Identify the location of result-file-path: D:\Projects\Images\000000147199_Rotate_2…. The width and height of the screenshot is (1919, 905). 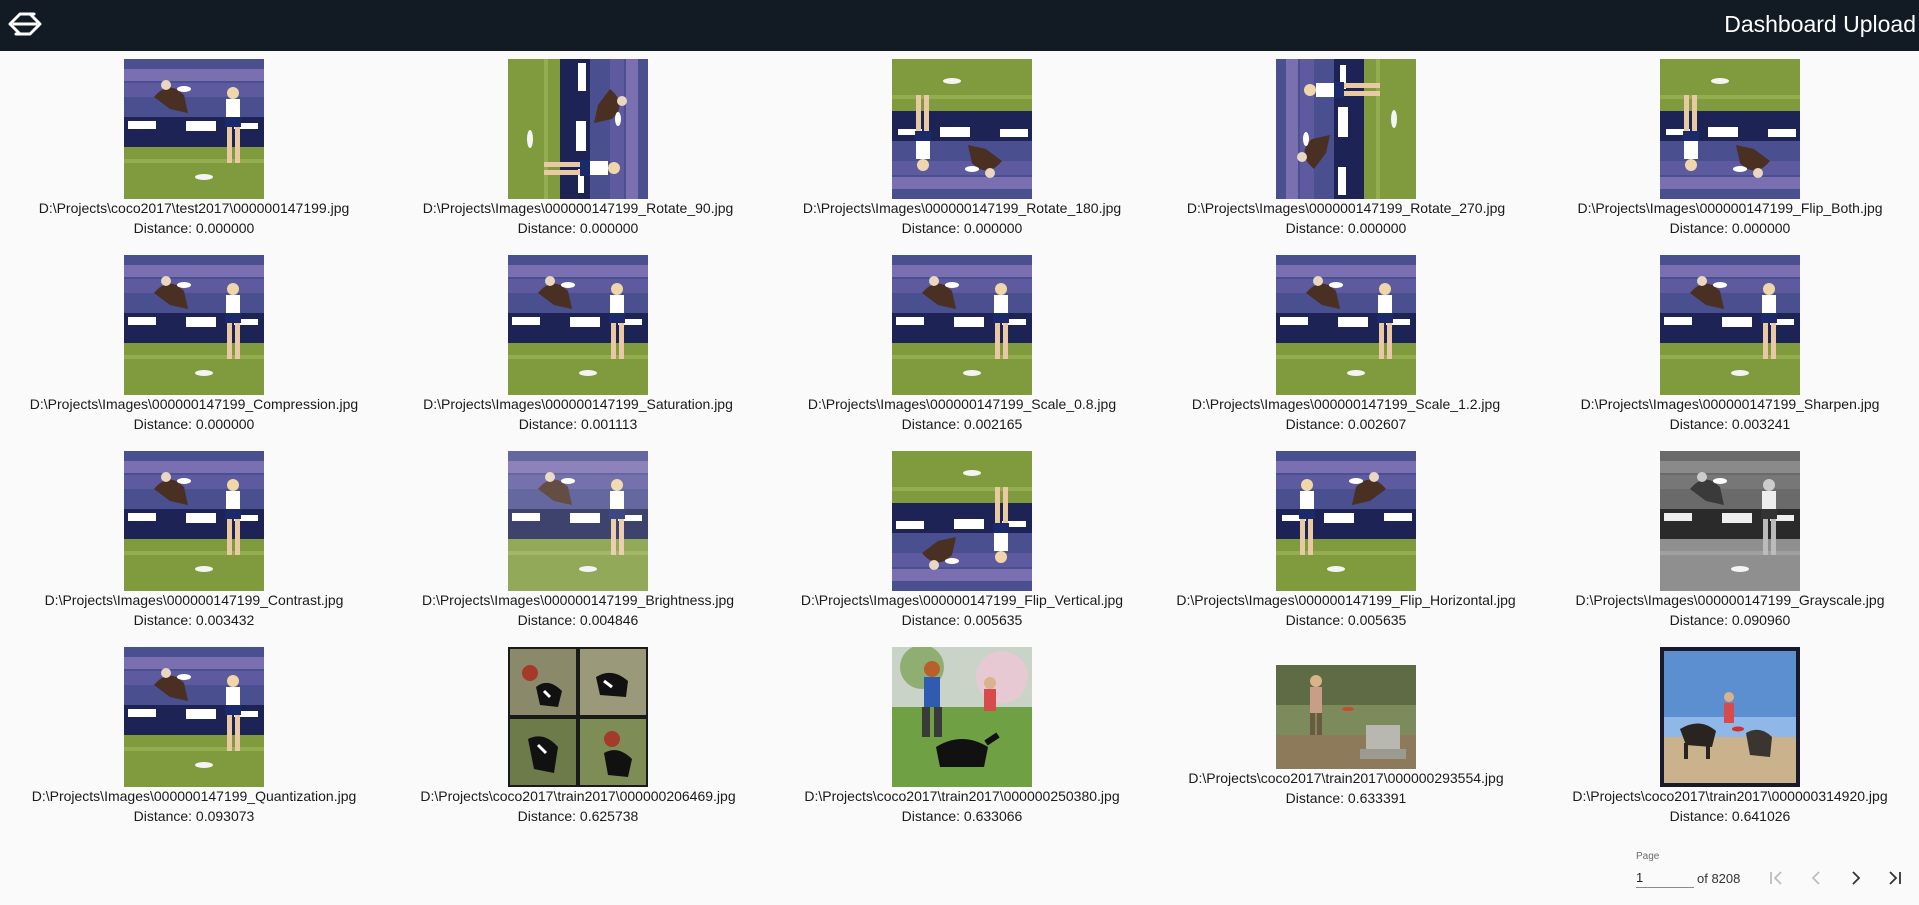
(1346, 208).